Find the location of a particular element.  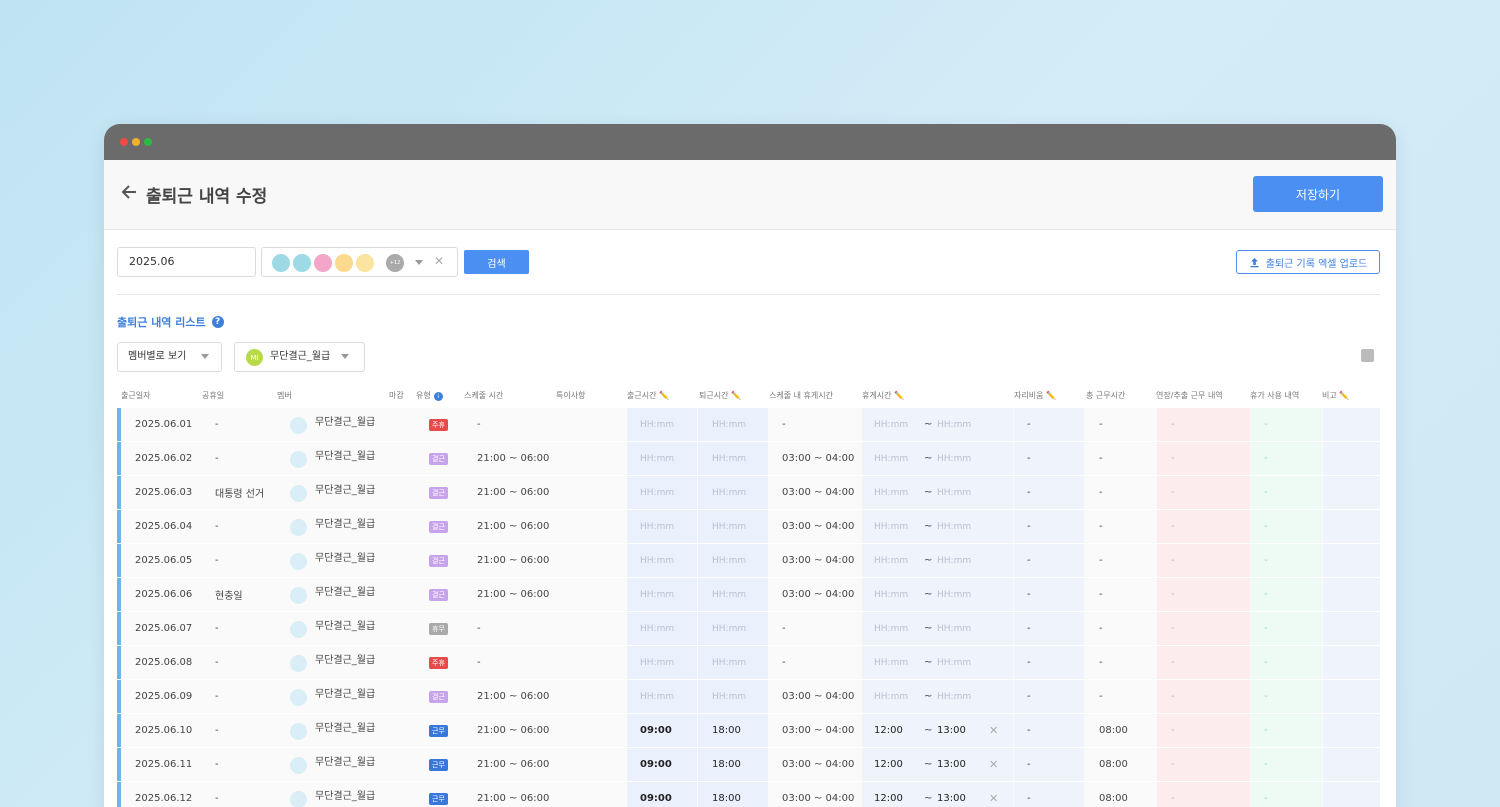

member-name: 무단결근_월급 is located at coordinates (345, 490).